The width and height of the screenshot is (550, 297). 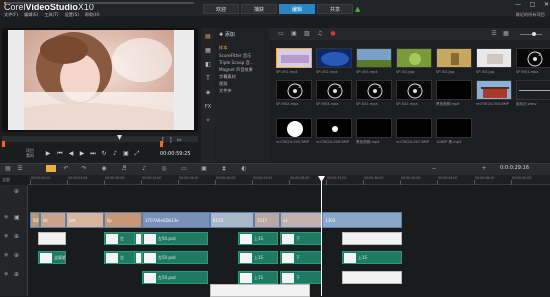 I want to click on mix-icon: ♬, so click(x=124, y=168).